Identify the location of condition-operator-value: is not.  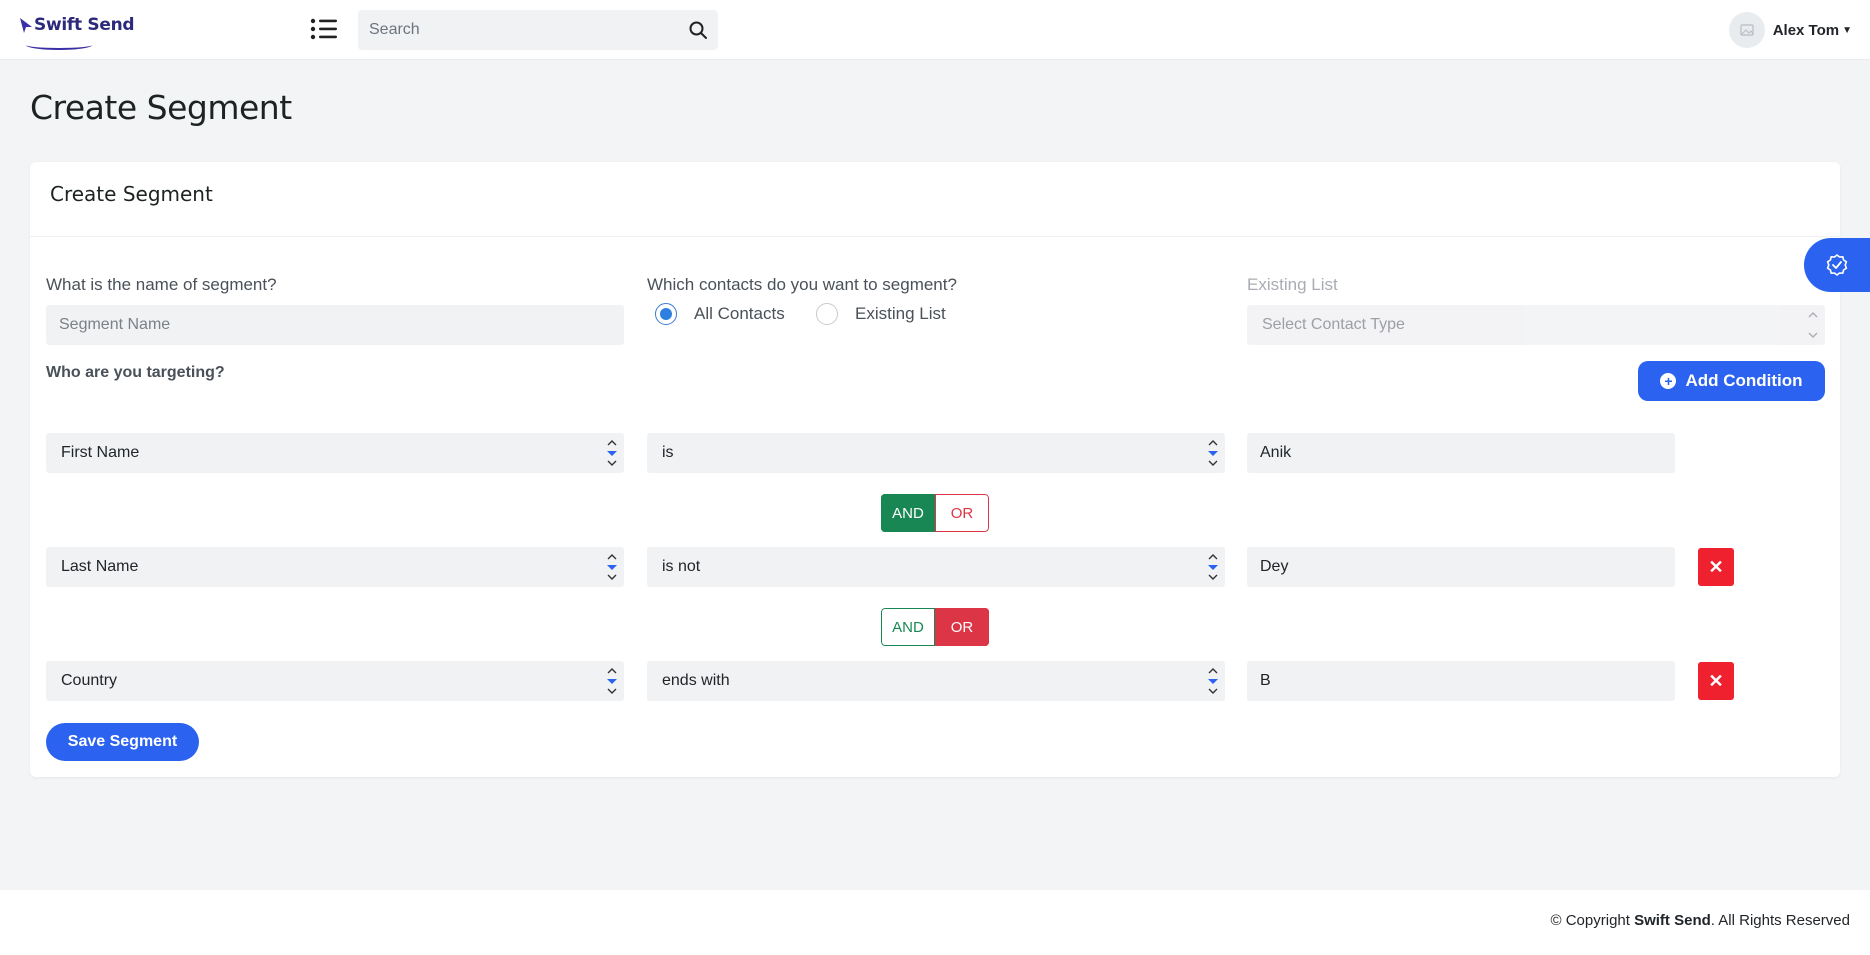
(681, 566).